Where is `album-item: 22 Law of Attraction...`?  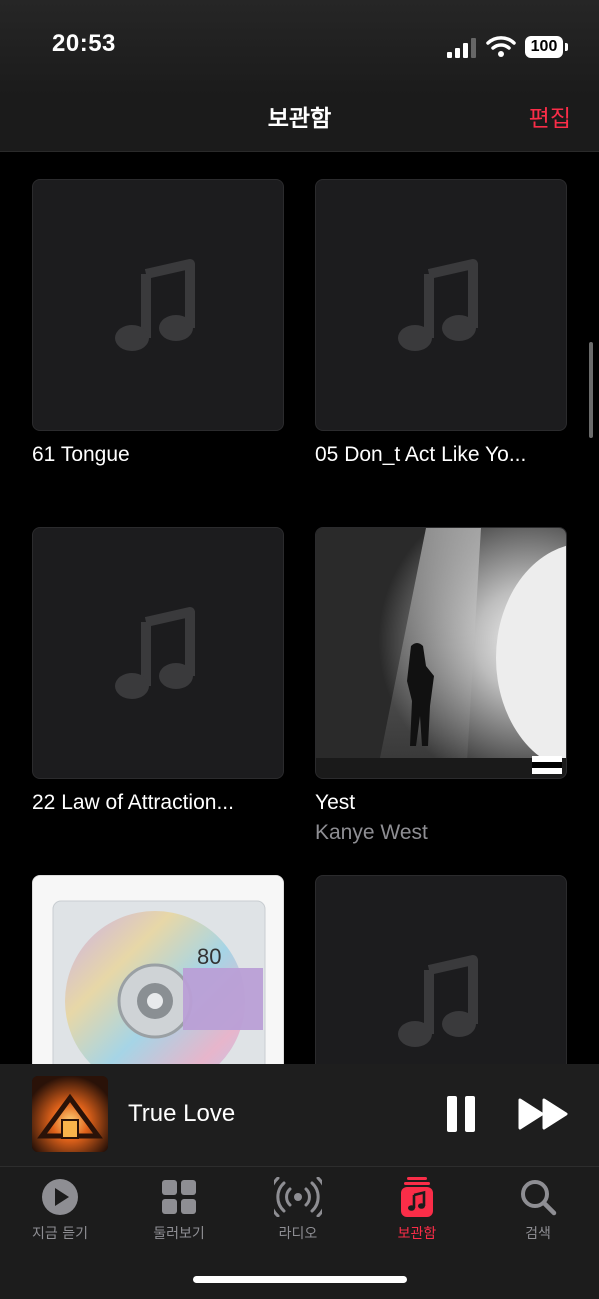 album-item: 22 Law of Attraction... is located at coordinates (158, 671).